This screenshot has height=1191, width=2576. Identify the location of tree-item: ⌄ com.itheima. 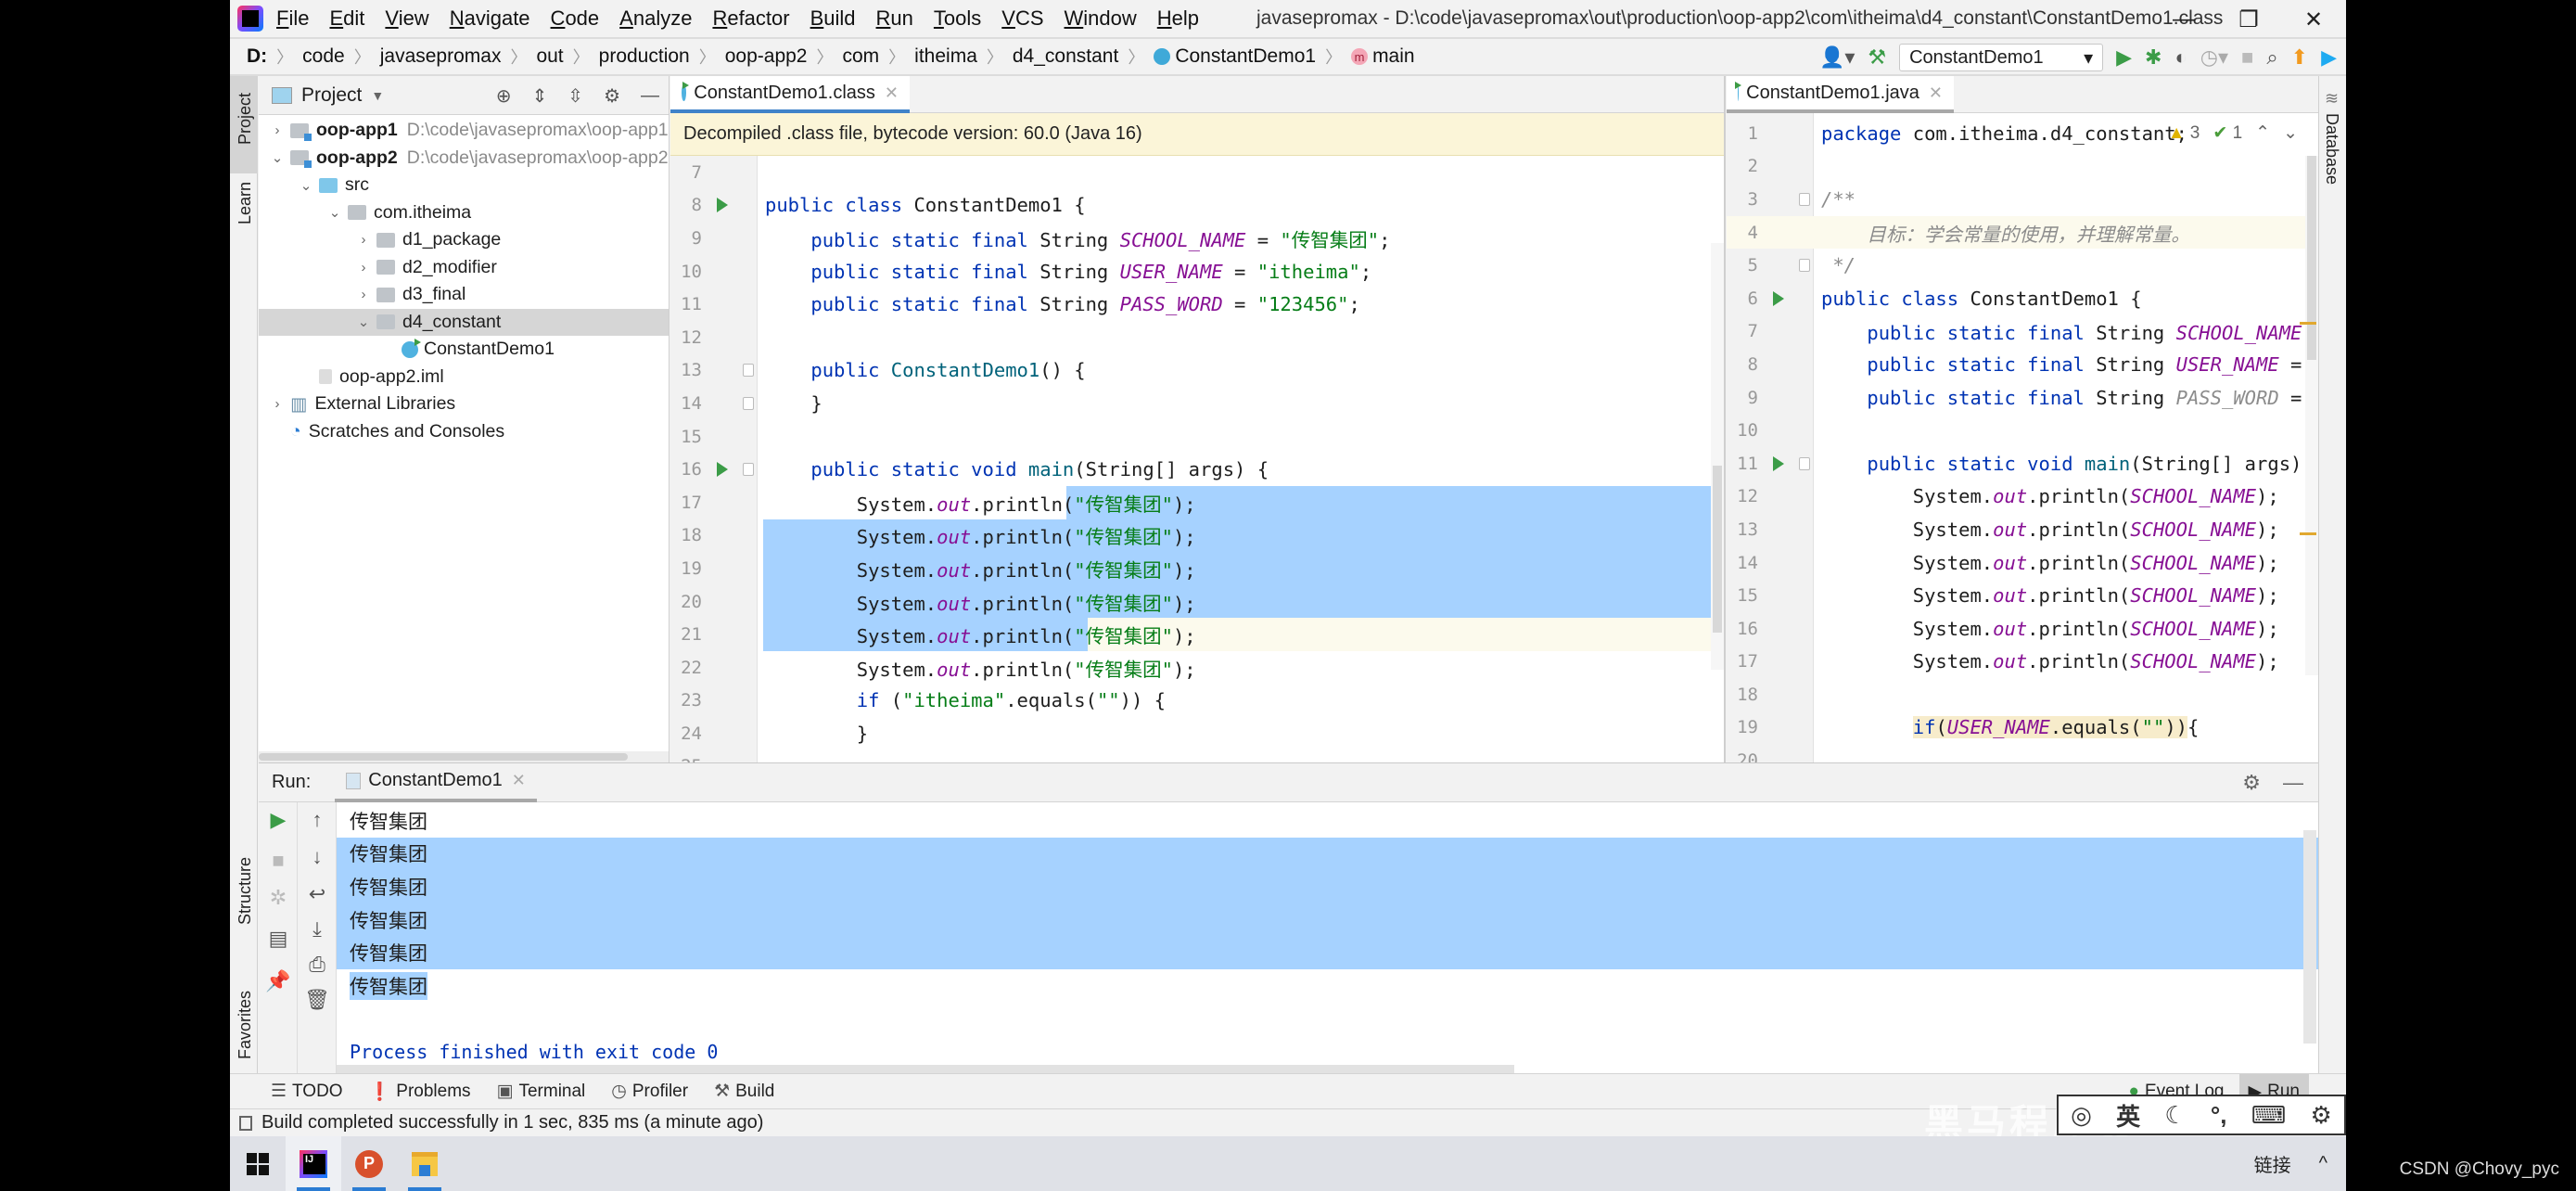
(464, 213).